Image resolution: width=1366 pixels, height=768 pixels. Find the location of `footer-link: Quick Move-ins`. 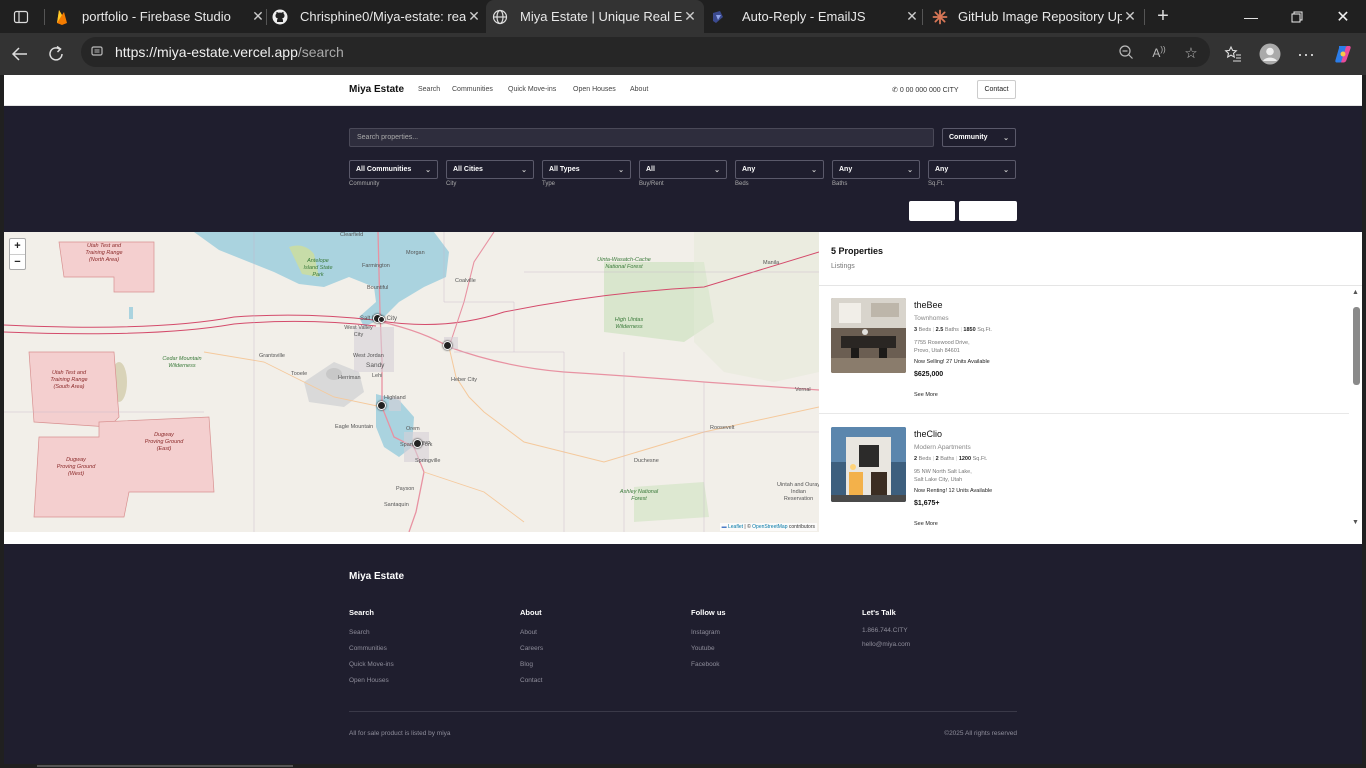

footer-link: Quick Move-ins is located at coordinates (371, 664).